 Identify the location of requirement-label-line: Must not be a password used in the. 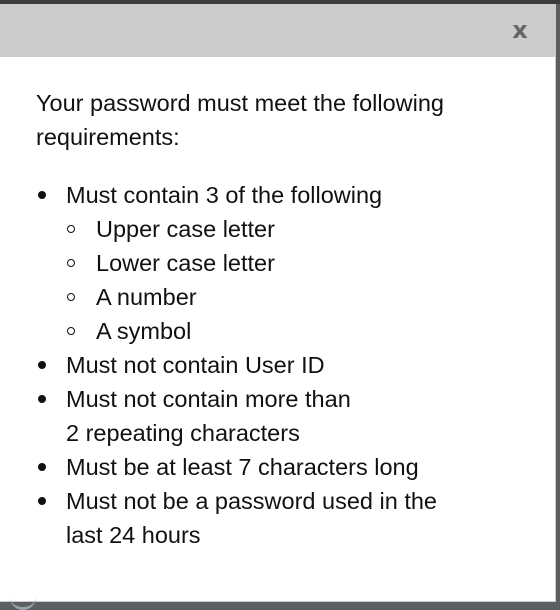
(251, 501).